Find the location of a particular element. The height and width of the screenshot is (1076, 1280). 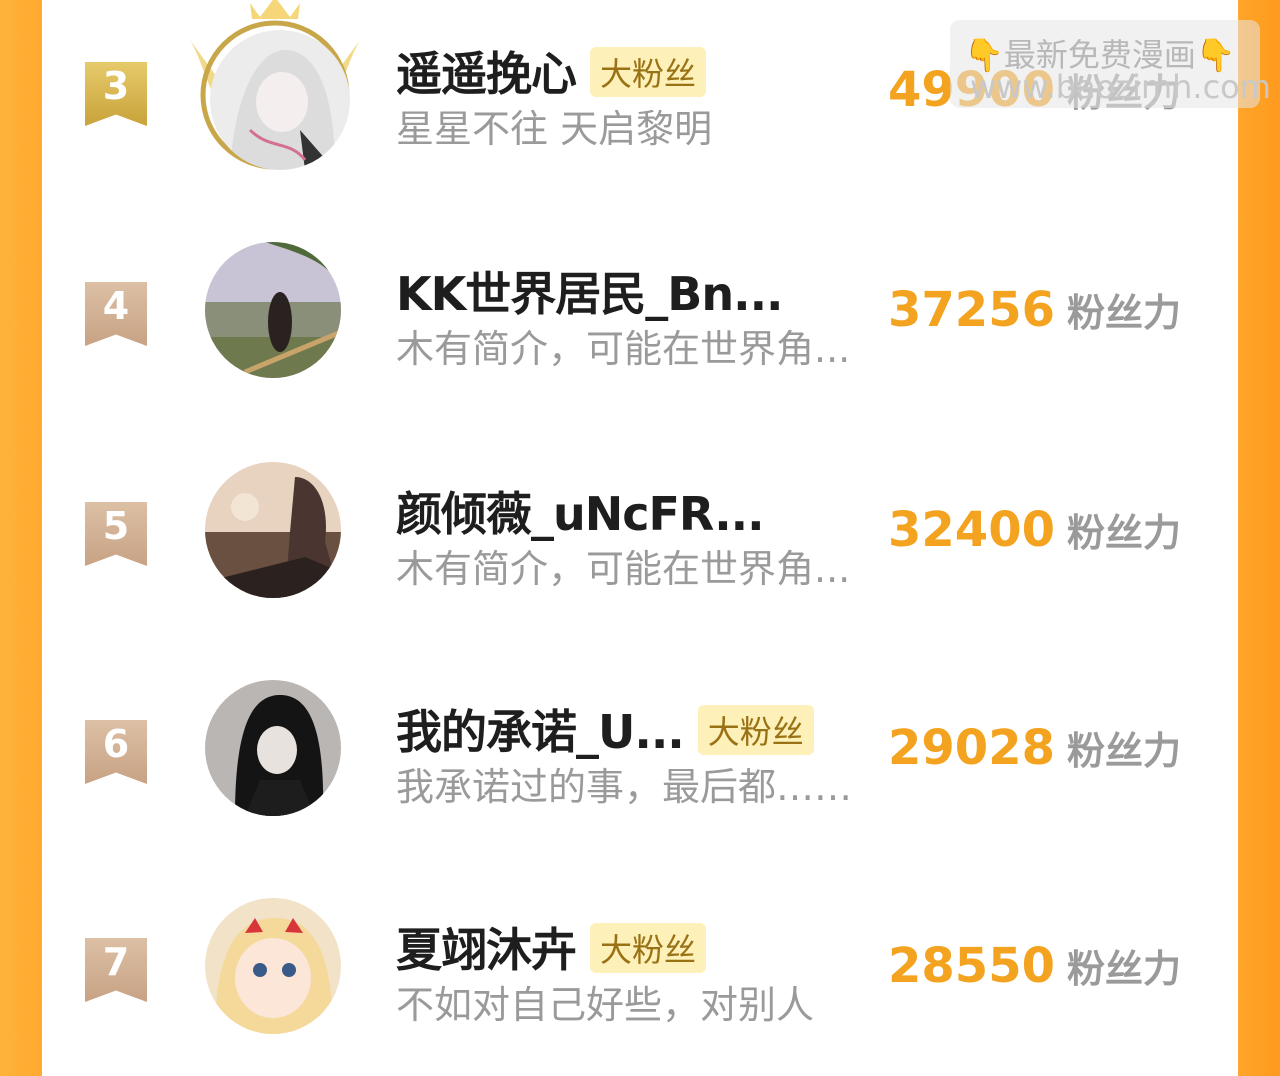

fan-power-score: 28550 粉丝力 is located at coordinates (1035, 966).